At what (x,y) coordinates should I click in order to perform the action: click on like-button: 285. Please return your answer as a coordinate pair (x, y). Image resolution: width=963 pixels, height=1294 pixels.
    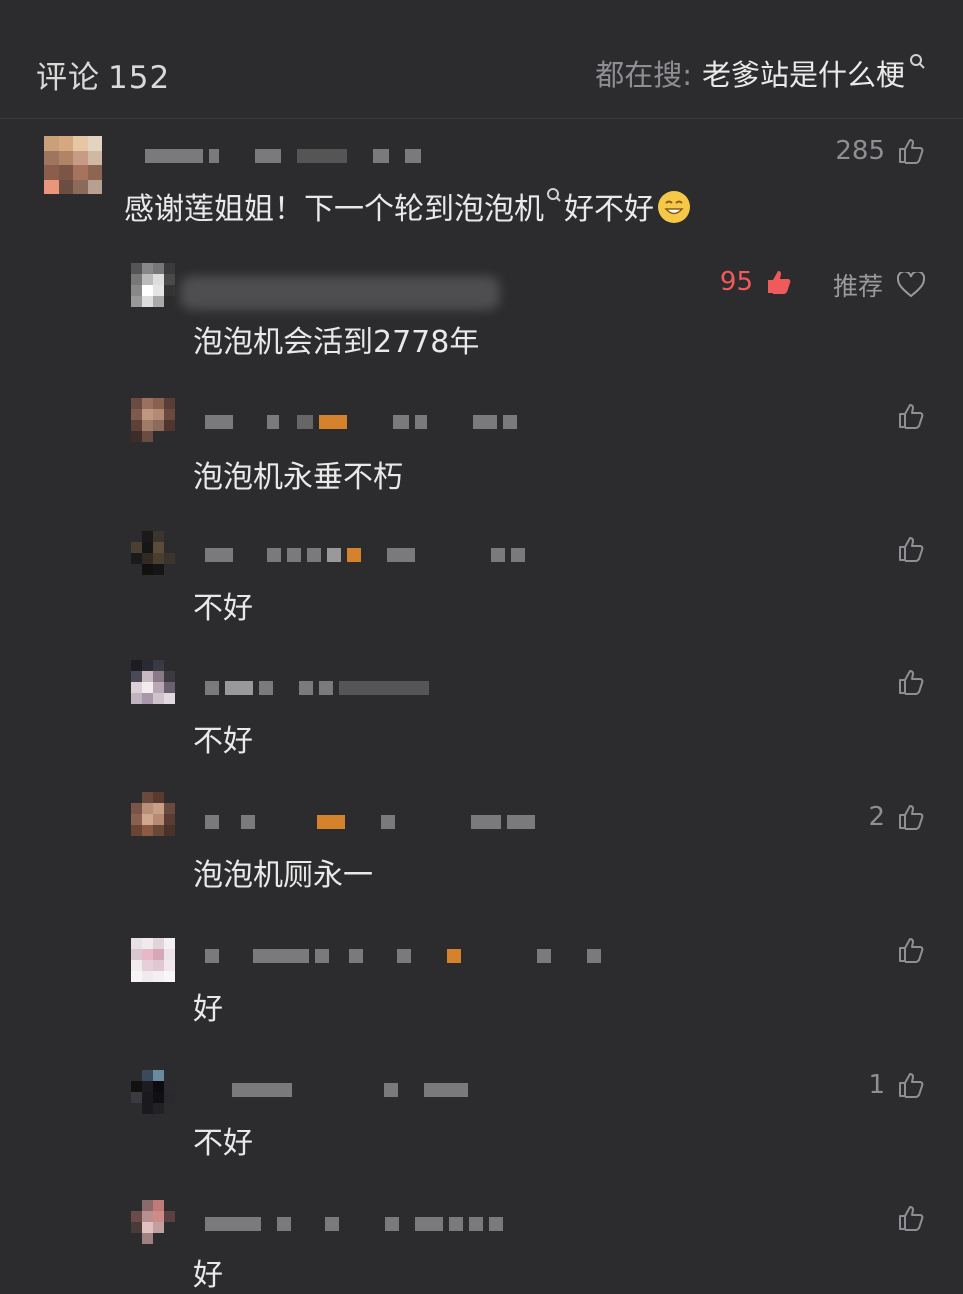
    Looking at the image, I should click on (880, 151).